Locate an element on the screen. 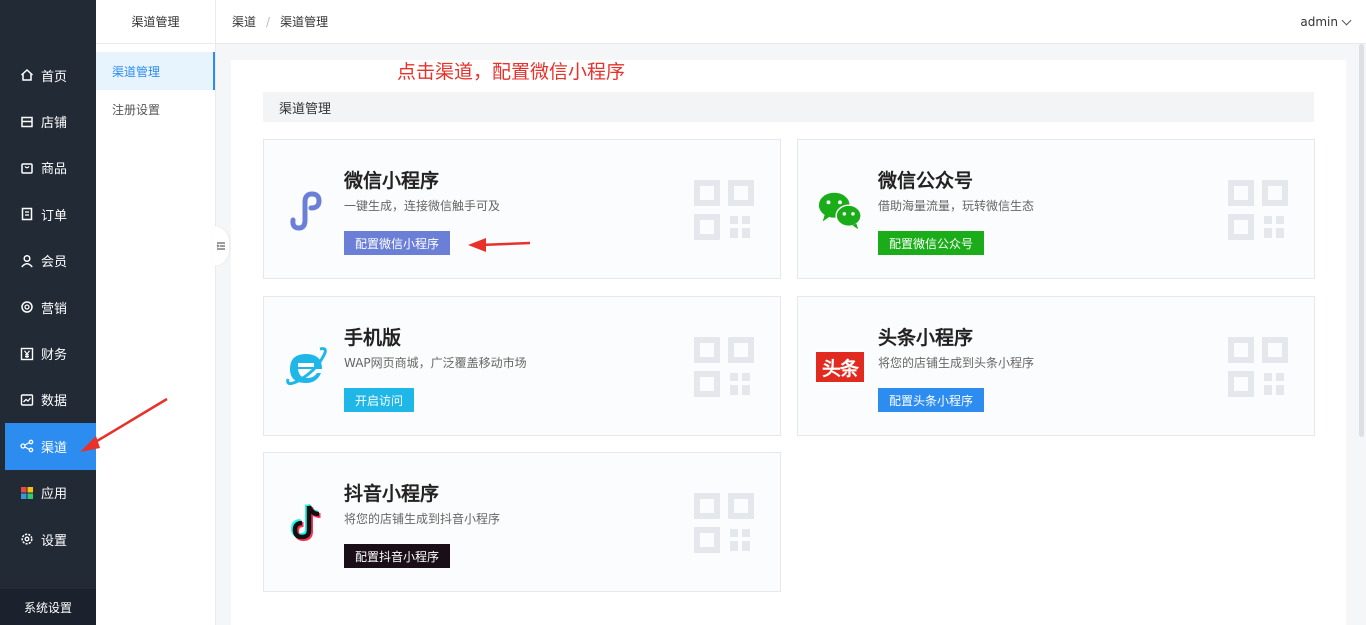 This screenshot has width=1366, height=625. section-title: 渠道管理 is located at coordinates (788, 107).